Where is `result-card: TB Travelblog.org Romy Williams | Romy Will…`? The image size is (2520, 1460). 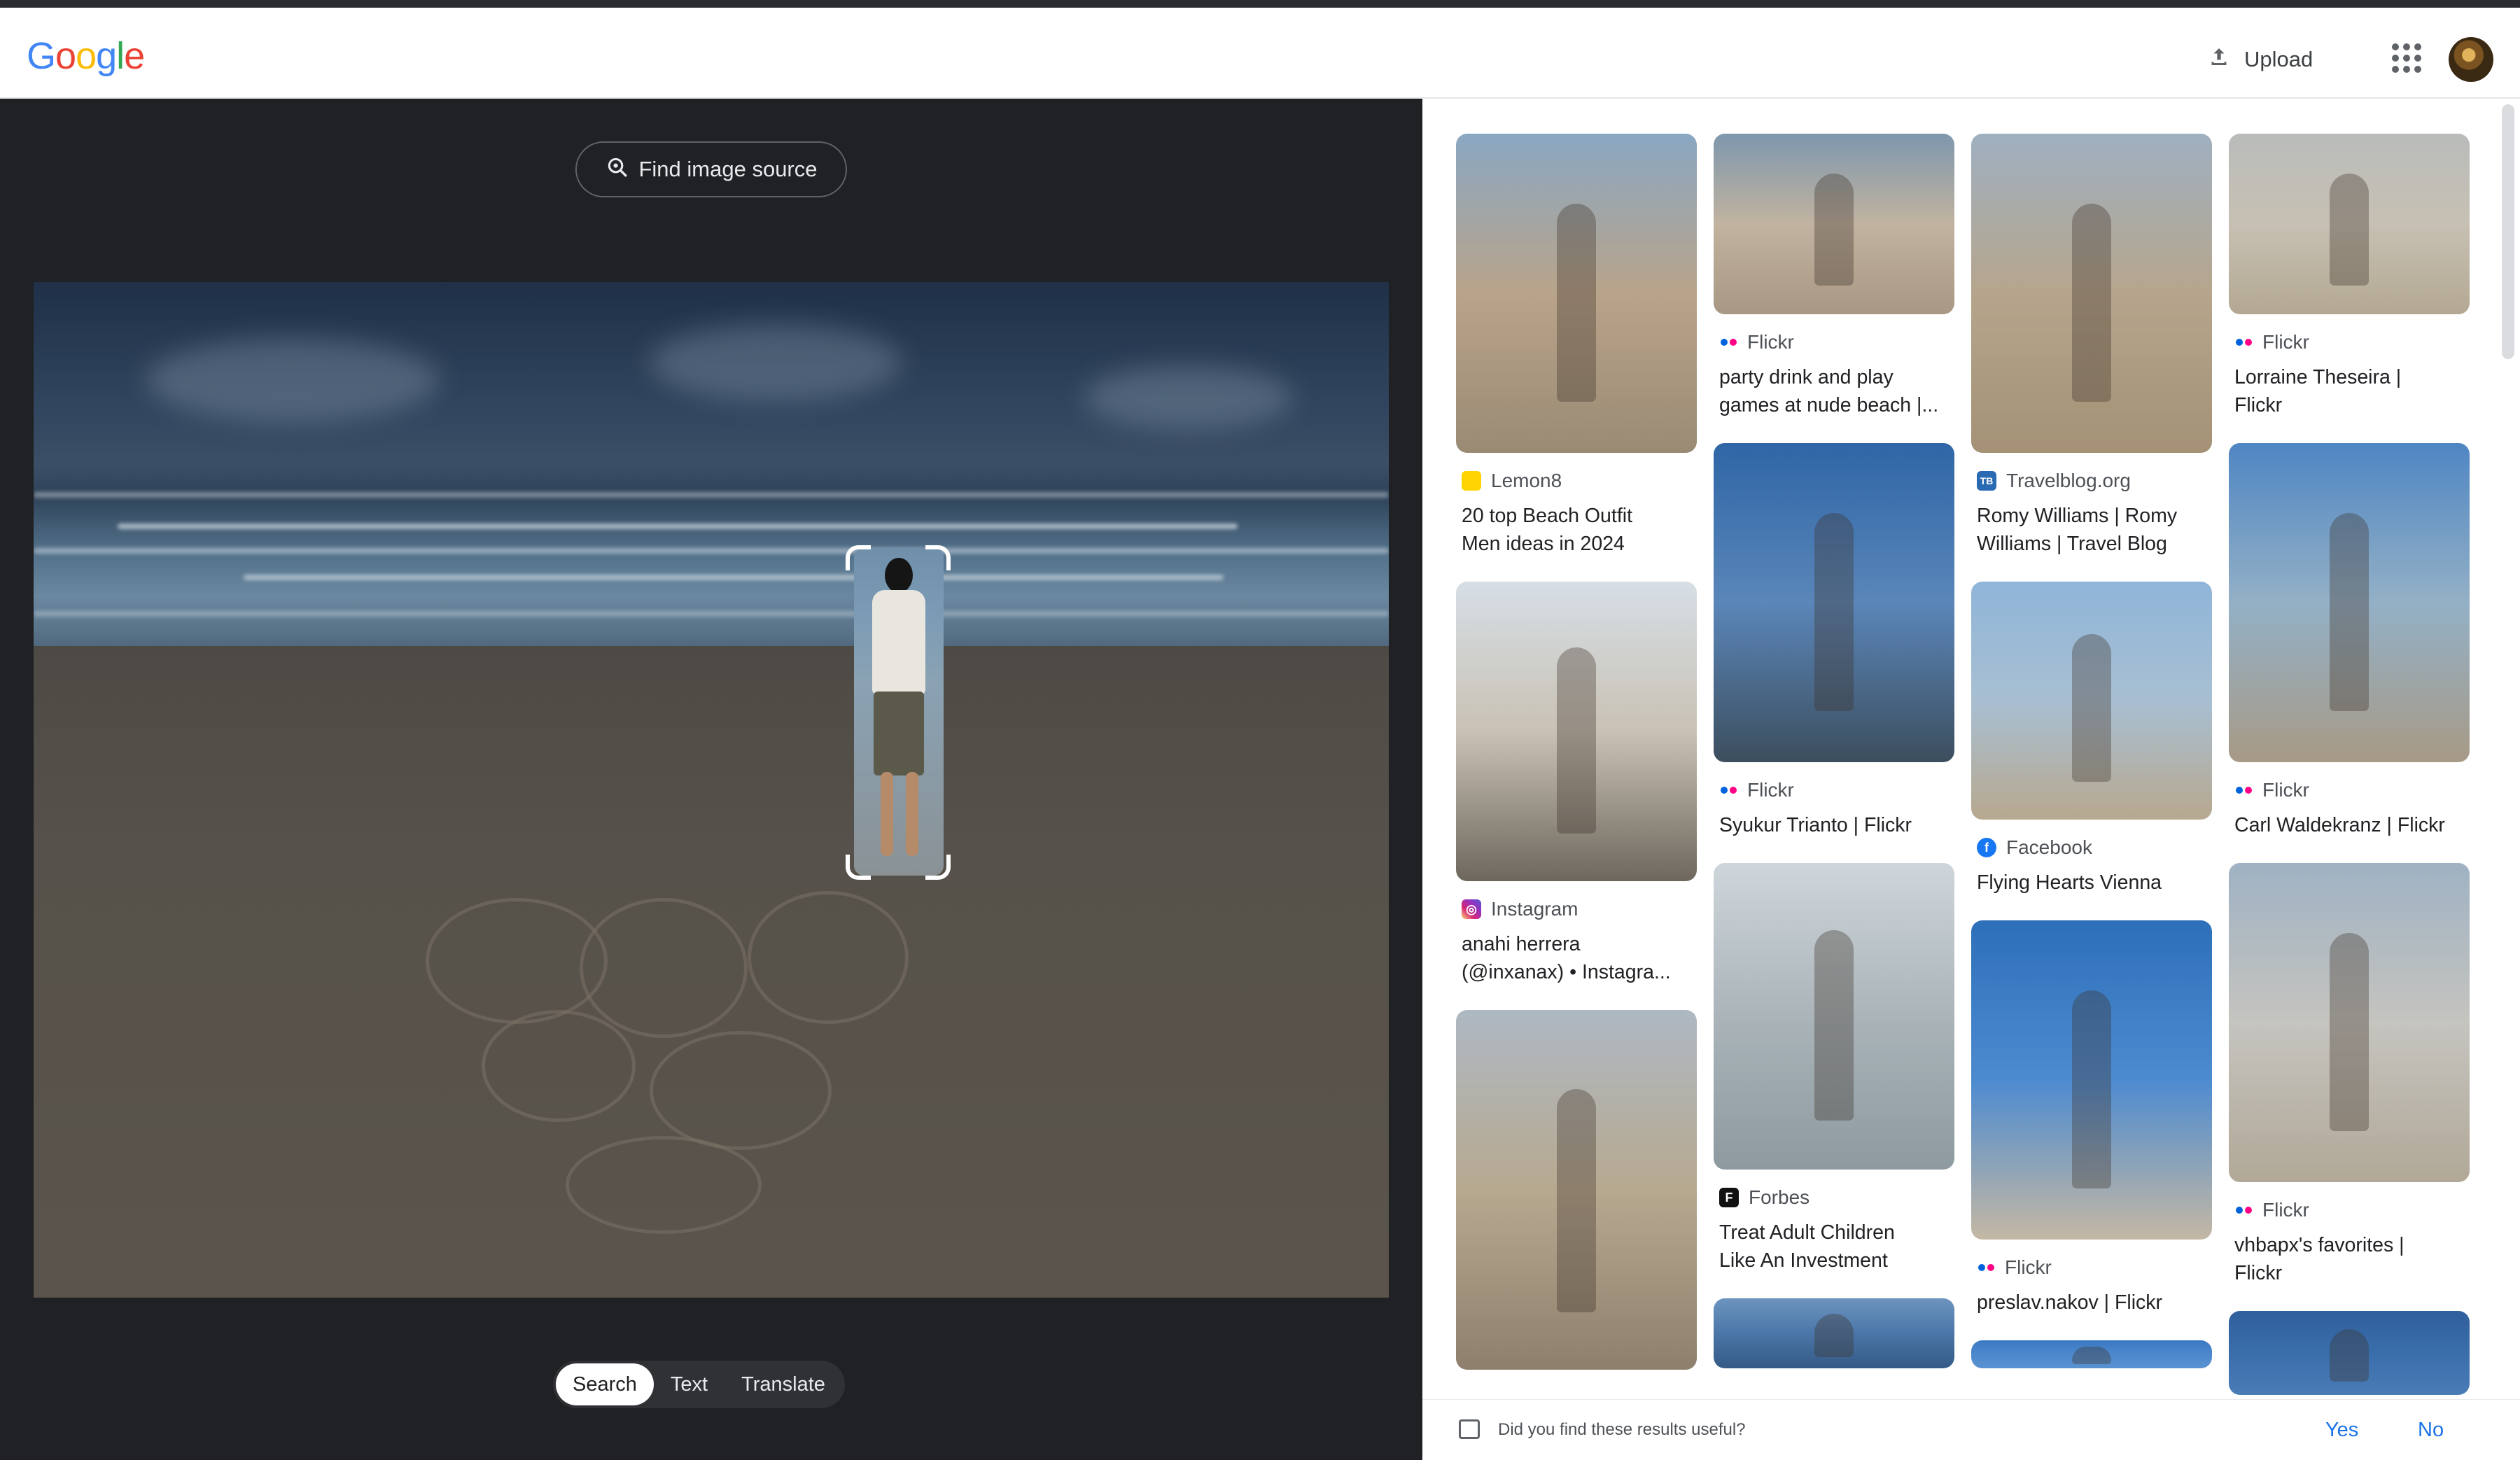
result-card: TB Travelblog.org Romy Williams | Romy Will… is located at coordinates (2091, 346).